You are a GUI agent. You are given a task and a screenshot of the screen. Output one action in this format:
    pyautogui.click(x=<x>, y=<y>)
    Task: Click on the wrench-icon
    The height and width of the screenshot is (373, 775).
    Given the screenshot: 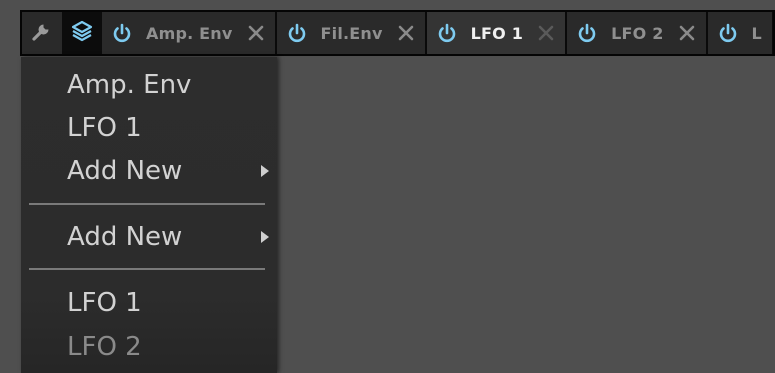 What is the action you would take?
    pyautogui.click(x=42, y=33)
    